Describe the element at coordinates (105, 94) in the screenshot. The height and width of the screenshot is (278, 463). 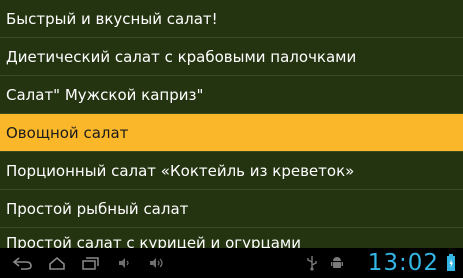
I see `list-item-label: Салат" Мужской каприз"` at that location.